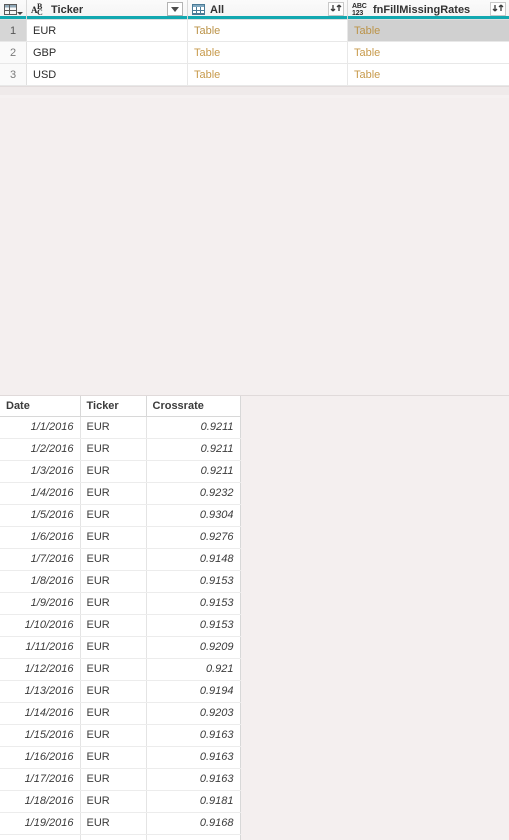 Image resolution: width=509 pixels, height=840 pixels. What do you see at coordinates (113, 406) in the screenshot?
I see `preview-column-header-ticker: Ticker` at bounding box center [113, 406].